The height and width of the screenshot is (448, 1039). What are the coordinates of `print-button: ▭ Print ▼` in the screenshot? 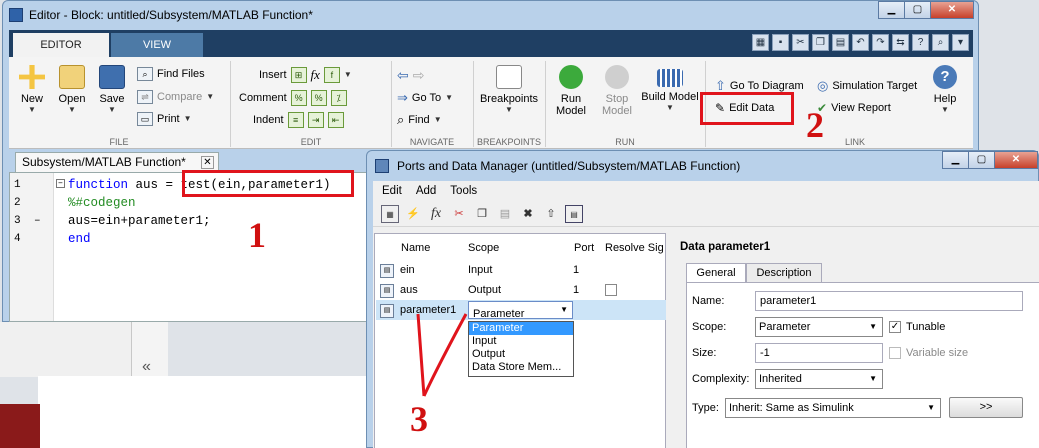 It's located at (164, 119).